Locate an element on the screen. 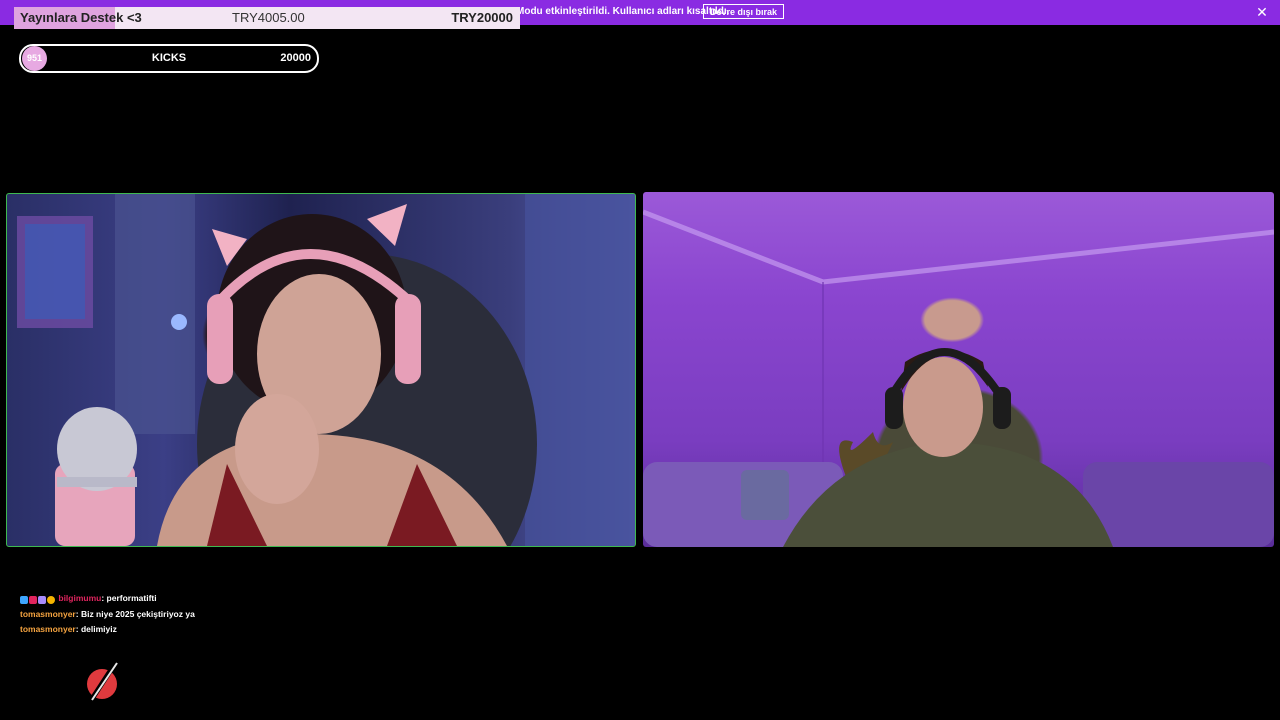  goal-current-amount: TRY4005.00 is located at coordinates (268, 17).